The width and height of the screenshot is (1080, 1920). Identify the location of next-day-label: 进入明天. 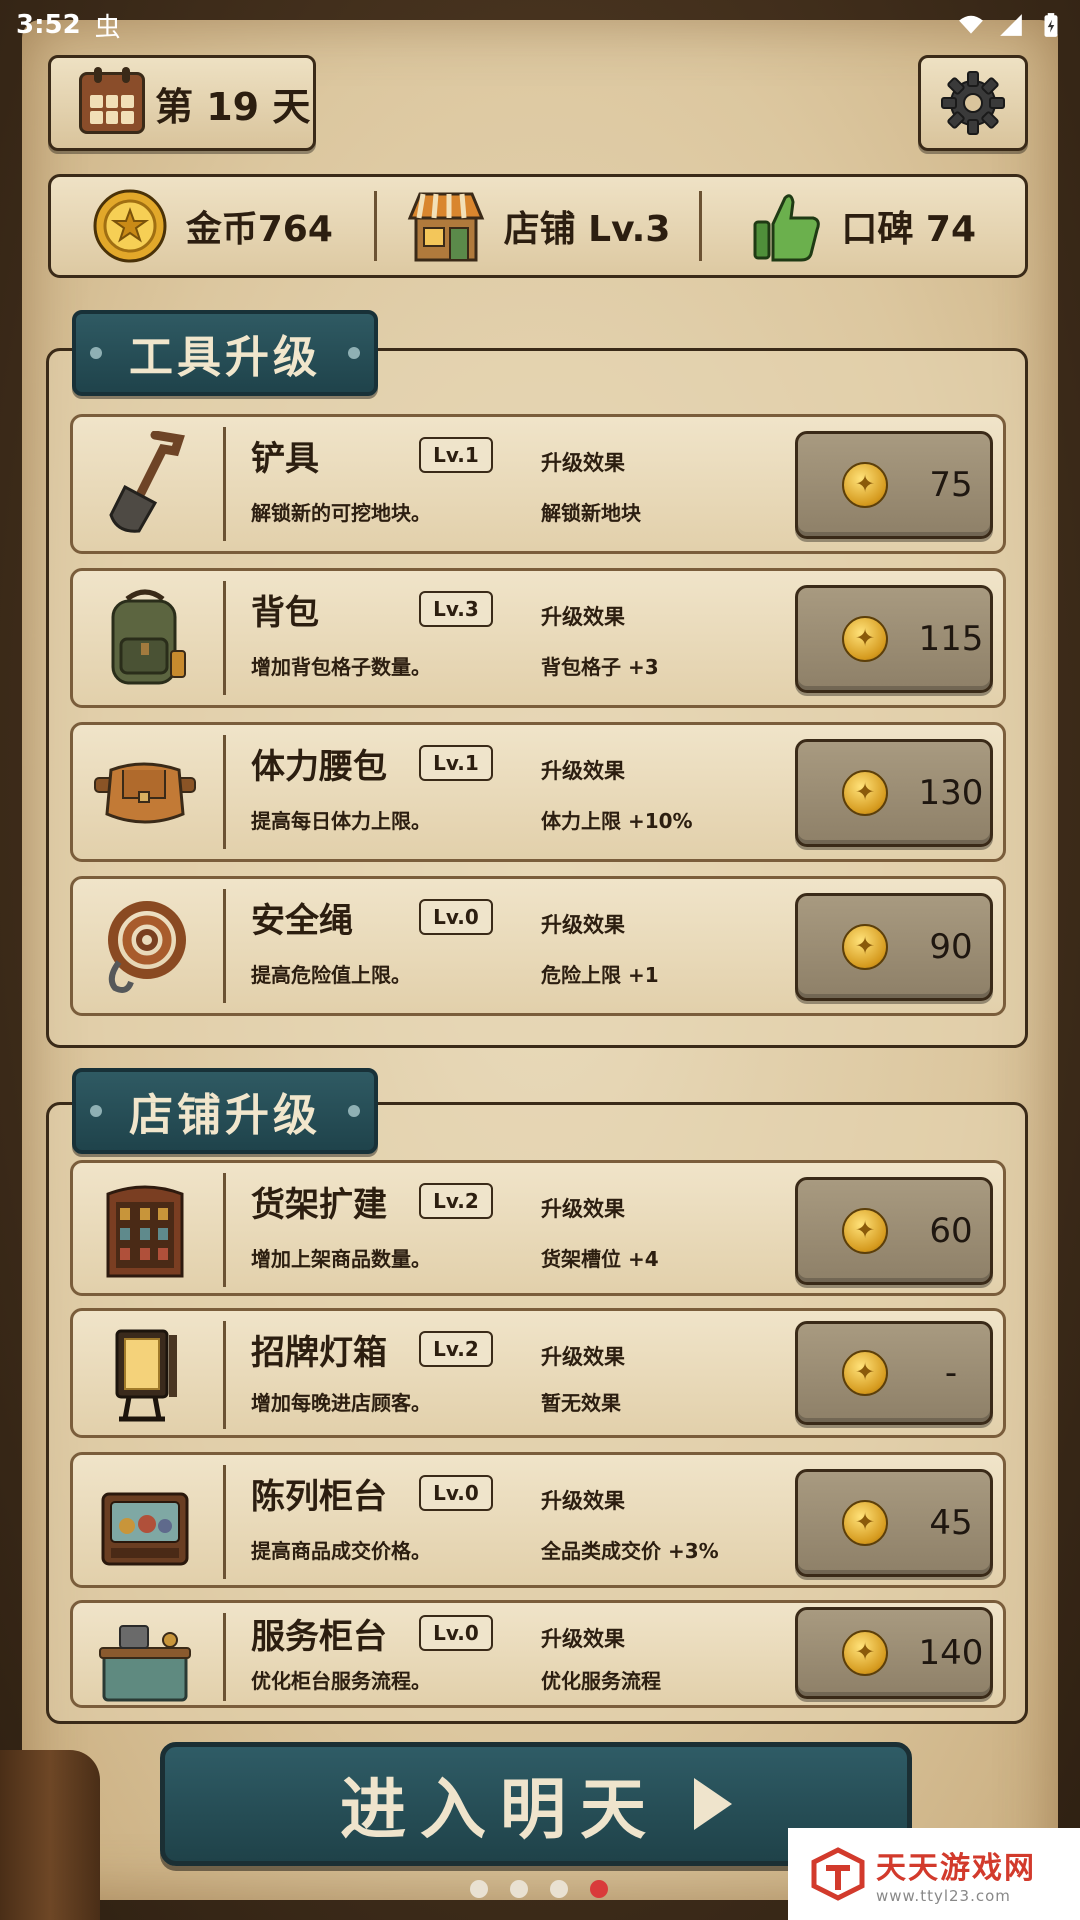
(500, 1809).